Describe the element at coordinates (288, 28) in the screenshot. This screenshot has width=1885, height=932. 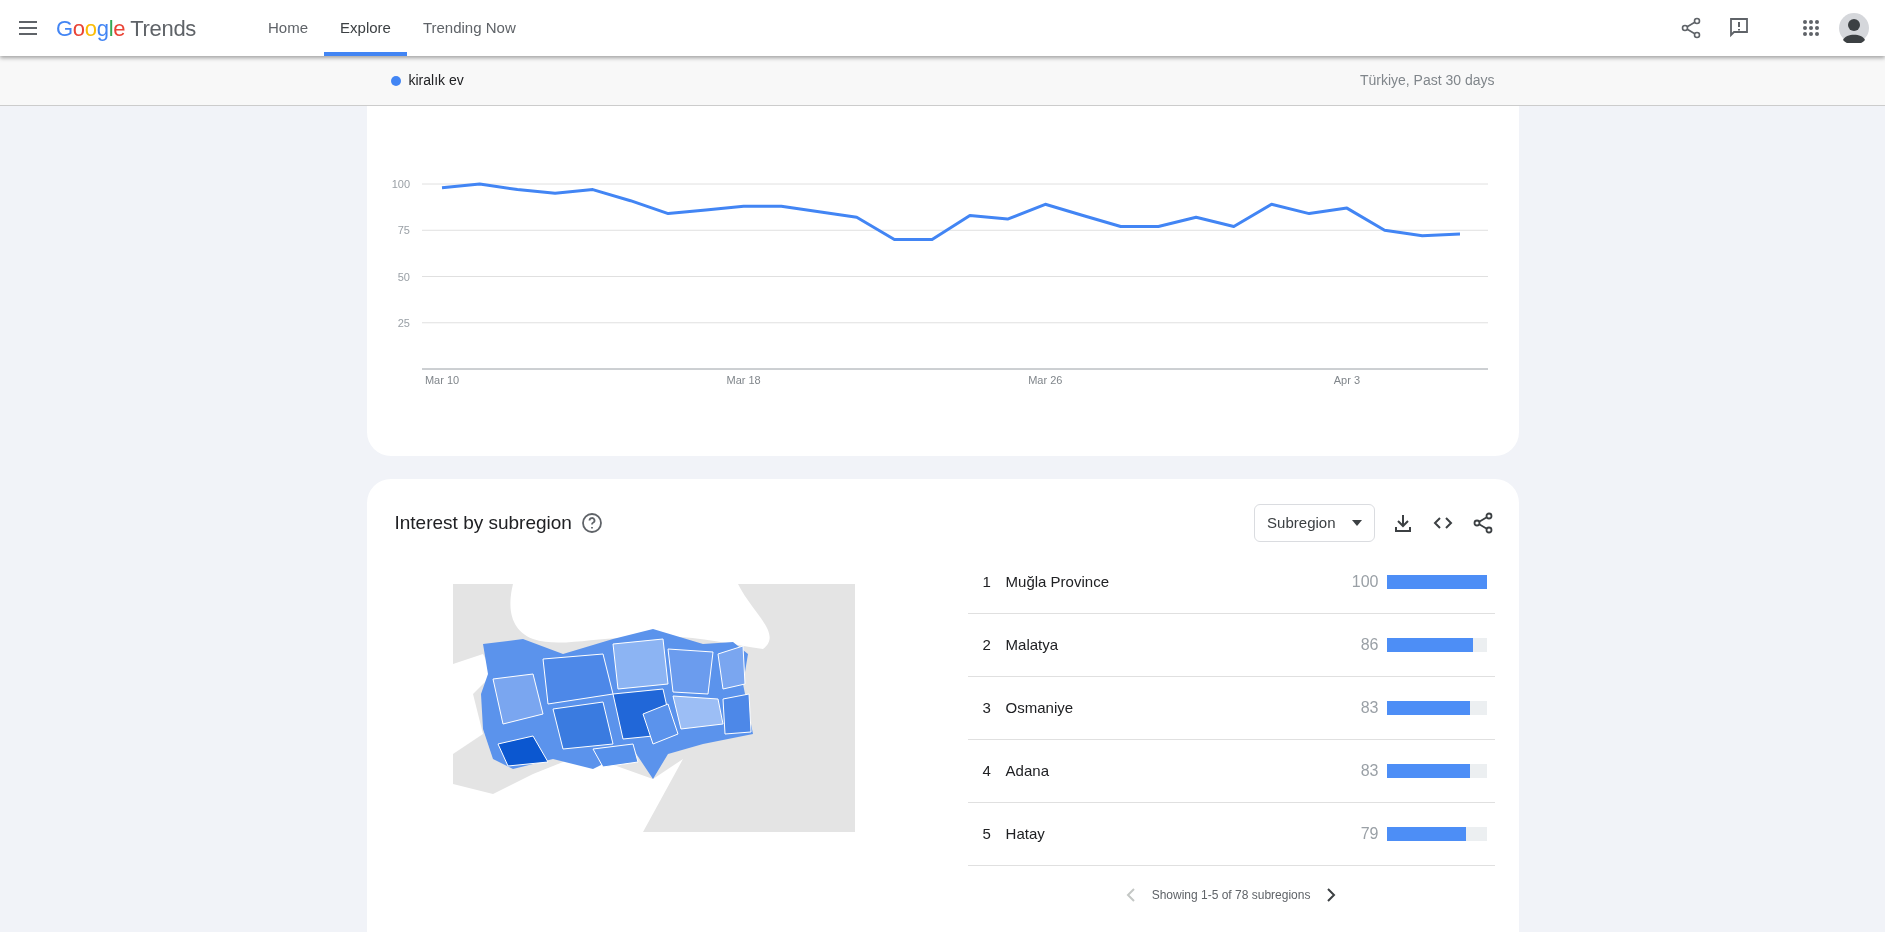
I see `nav-tab: Home` at that location.